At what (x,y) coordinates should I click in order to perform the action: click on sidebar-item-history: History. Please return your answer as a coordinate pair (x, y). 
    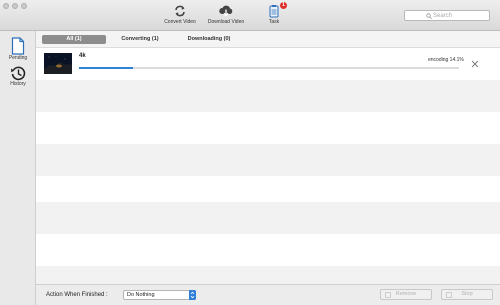
    Looking at the image, I should click on (18, 76).